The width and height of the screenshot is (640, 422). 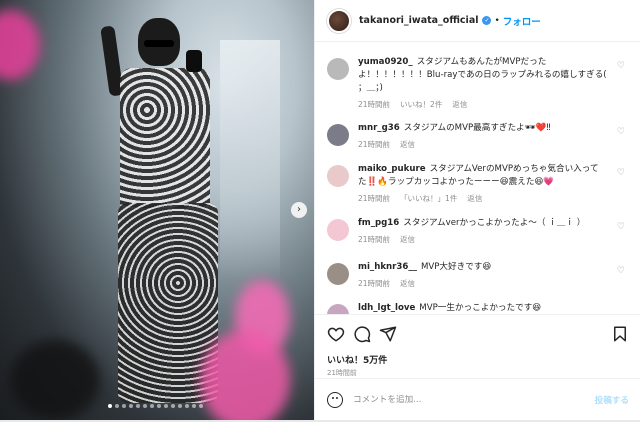 I want to click on comment-composer: 投稿する, so click(x=477, y=399).